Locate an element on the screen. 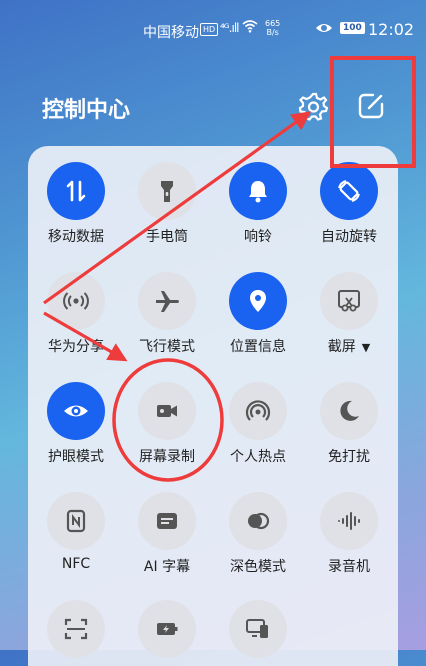  highlight-box is located at coordinates (373, 112).